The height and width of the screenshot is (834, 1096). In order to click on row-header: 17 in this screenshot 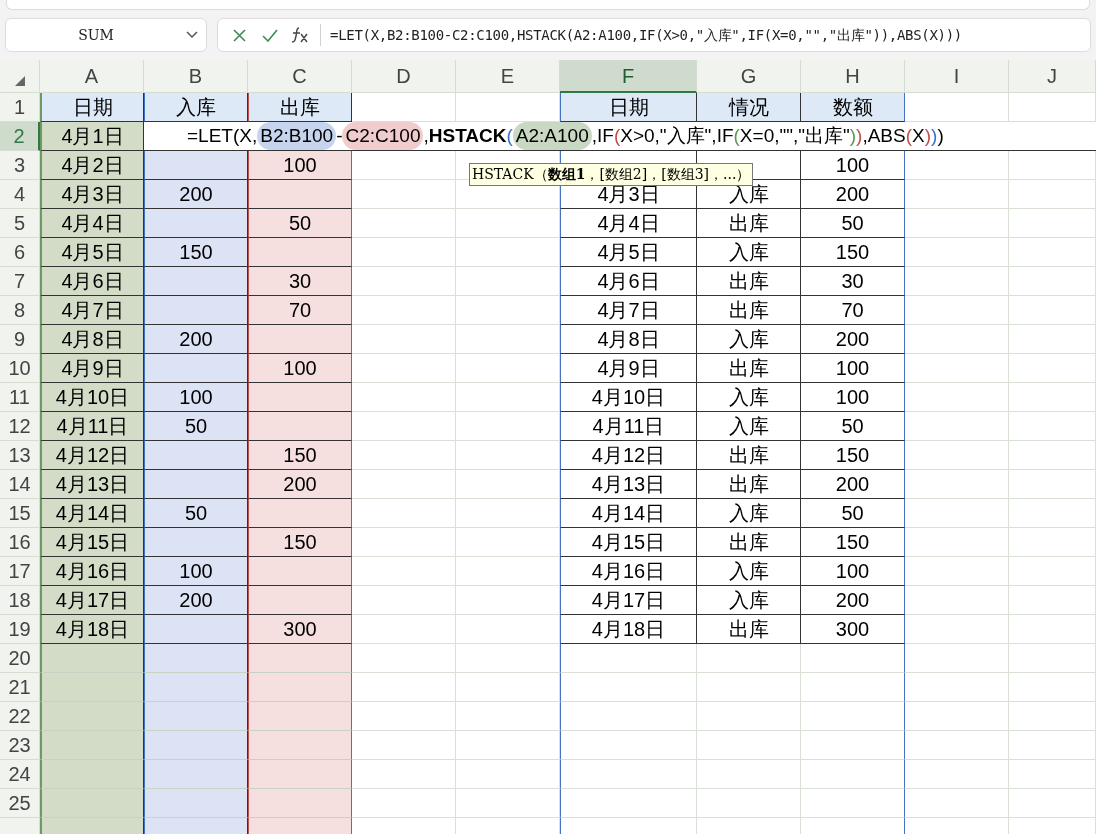, I will do `click(20, 571)`.